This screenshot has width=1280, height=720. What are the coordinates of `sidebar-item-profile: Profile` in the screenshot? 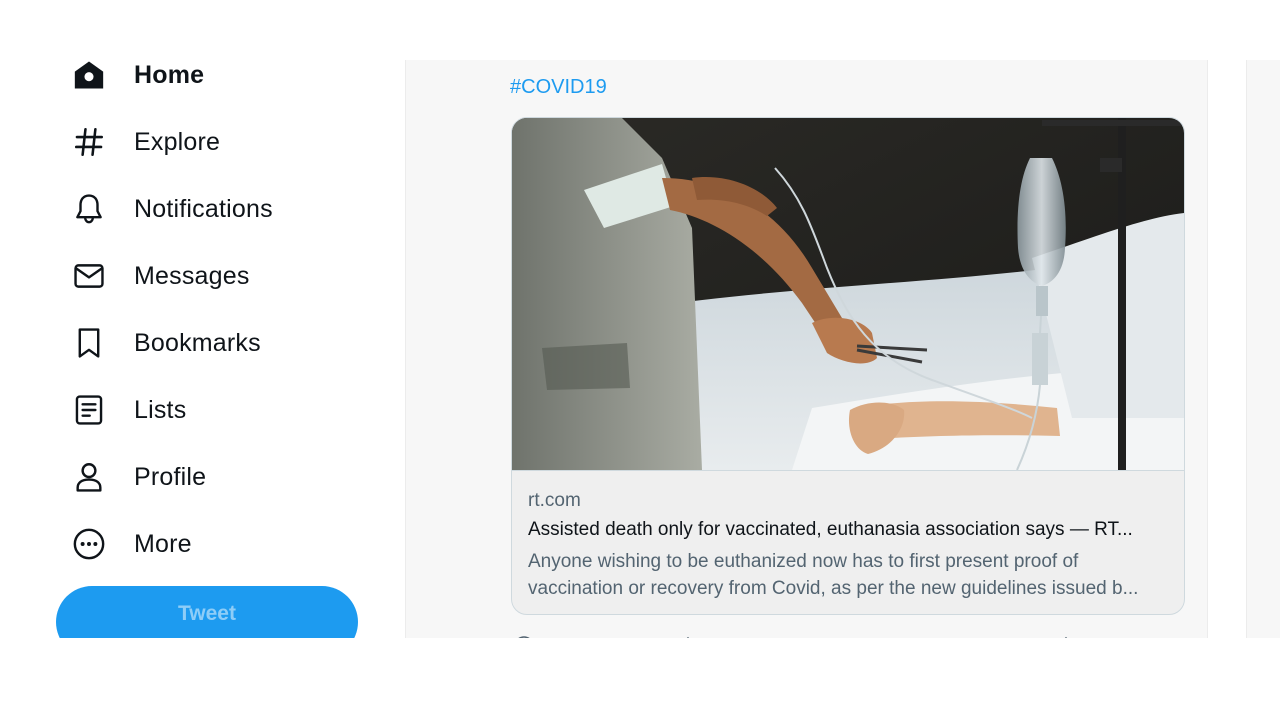 It's located at (138, 477).